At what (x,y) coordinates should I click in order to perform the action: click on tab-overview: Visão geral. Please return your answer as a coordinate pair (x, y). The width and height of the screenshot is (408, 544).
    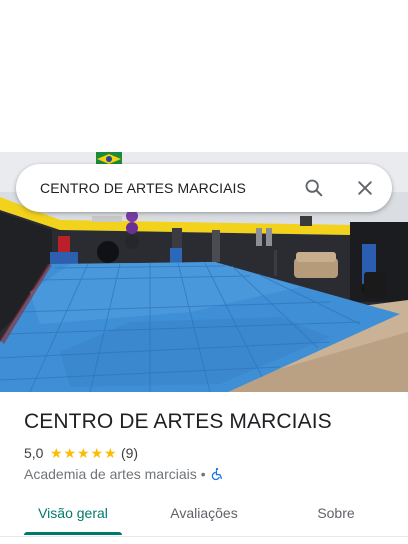
    Looking at the image, I should click on (73, 513).